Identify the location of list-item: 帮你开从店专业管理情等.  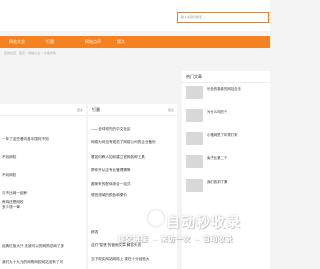
(133, 170).